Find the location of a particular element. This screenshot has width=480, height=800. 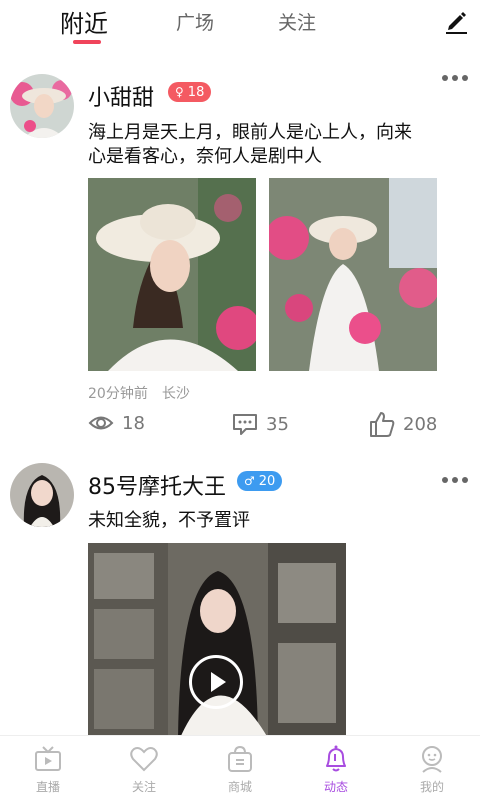

tab-square: 广场 is located at coordinates (195, 21).